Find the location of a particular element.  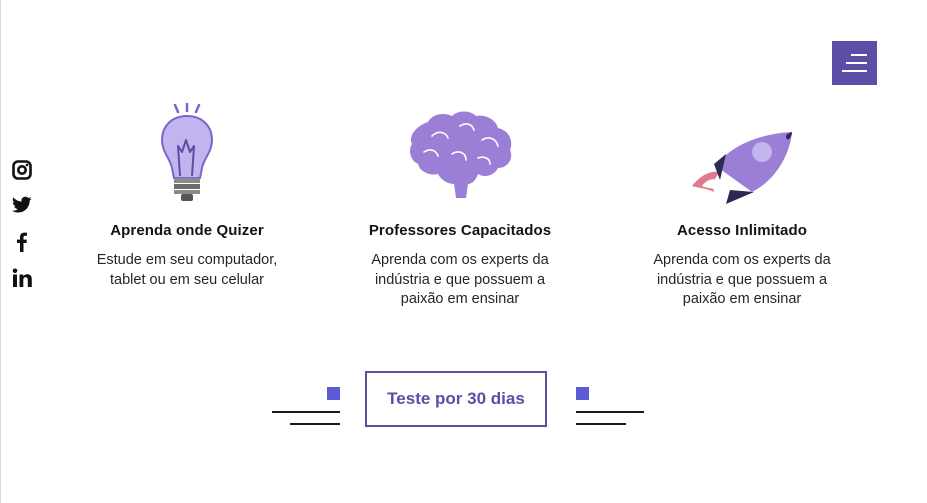

feature-title: Professores Capacitados is located at coordinates (460, 230).